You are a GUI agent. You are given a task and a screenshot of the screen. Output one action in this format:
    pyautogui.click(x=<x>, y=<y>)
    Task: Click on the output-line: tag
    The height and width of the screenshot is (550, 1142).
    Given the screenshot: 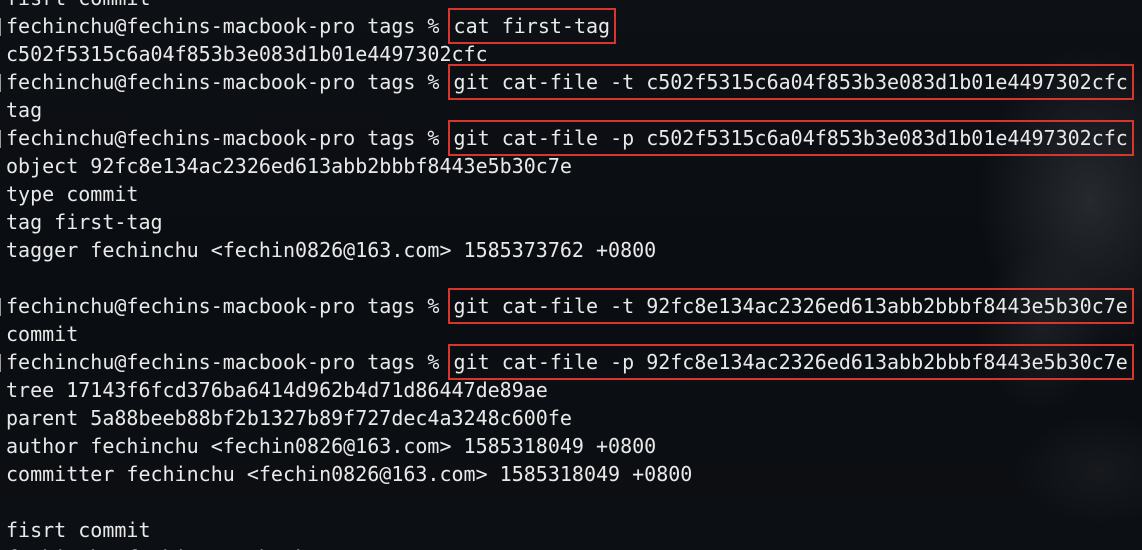 What is the action you would take?
    pyautogui.click(x=24, y=110)
    